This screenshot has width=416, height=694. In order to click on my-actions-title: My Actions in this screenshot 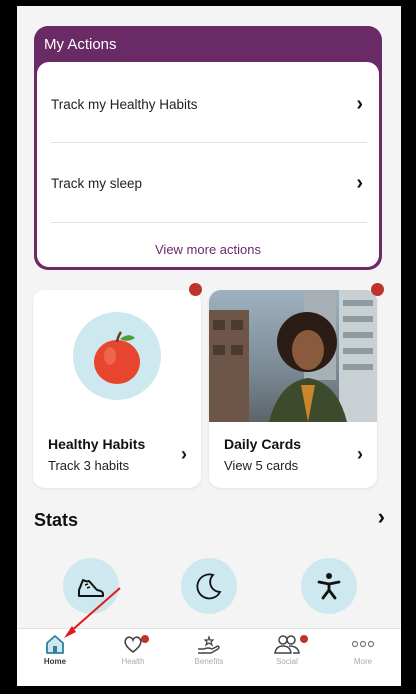, I will do `click(80, 44)`.